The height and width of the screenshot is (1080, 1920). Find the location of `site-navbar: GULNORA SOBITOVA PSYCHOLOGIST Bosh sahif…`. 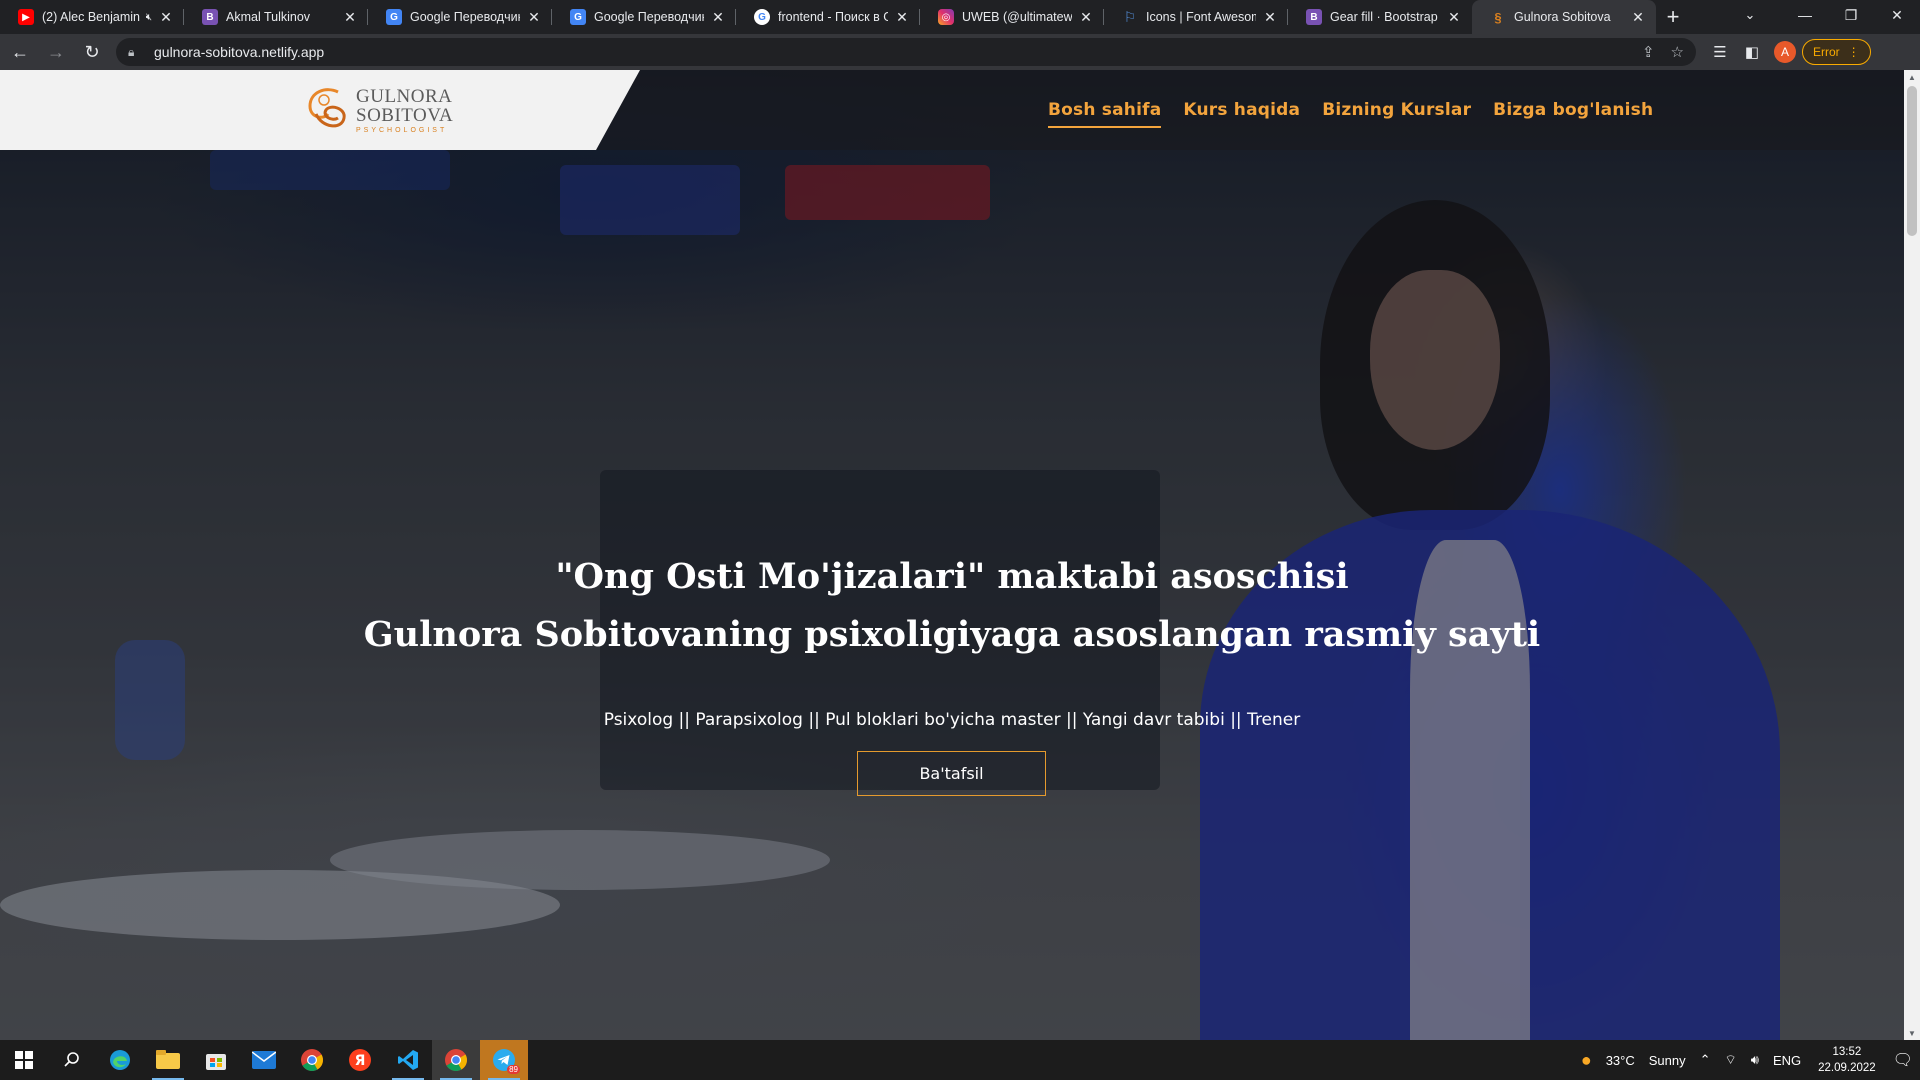

site-navbar: GULNORA SOBITOVA PSYCHOLOGIST Bosh sahif… is located at coordinates (952, 110).